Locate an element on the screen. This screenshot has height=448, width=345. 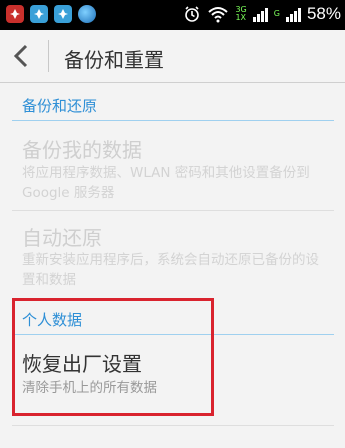
page-title: 备份和重置 is located at coordinates (114, 60).